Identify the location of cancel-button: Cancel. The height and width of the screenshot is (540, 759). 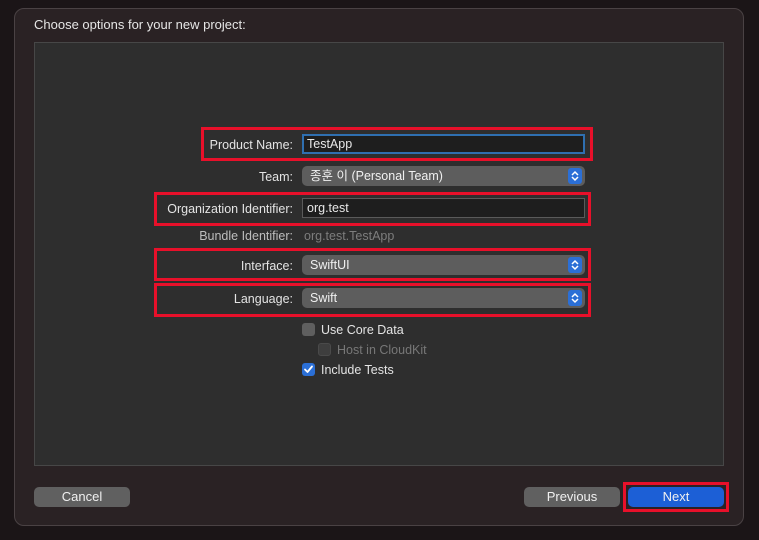
(82, 497).